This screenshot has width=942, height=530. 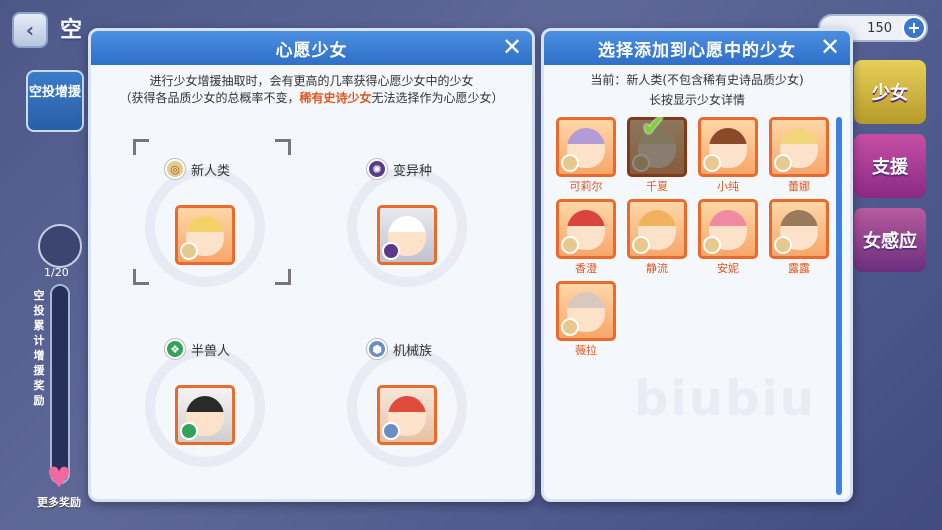 I want to click on watermark: biubiu, so click(x=725, y=399).